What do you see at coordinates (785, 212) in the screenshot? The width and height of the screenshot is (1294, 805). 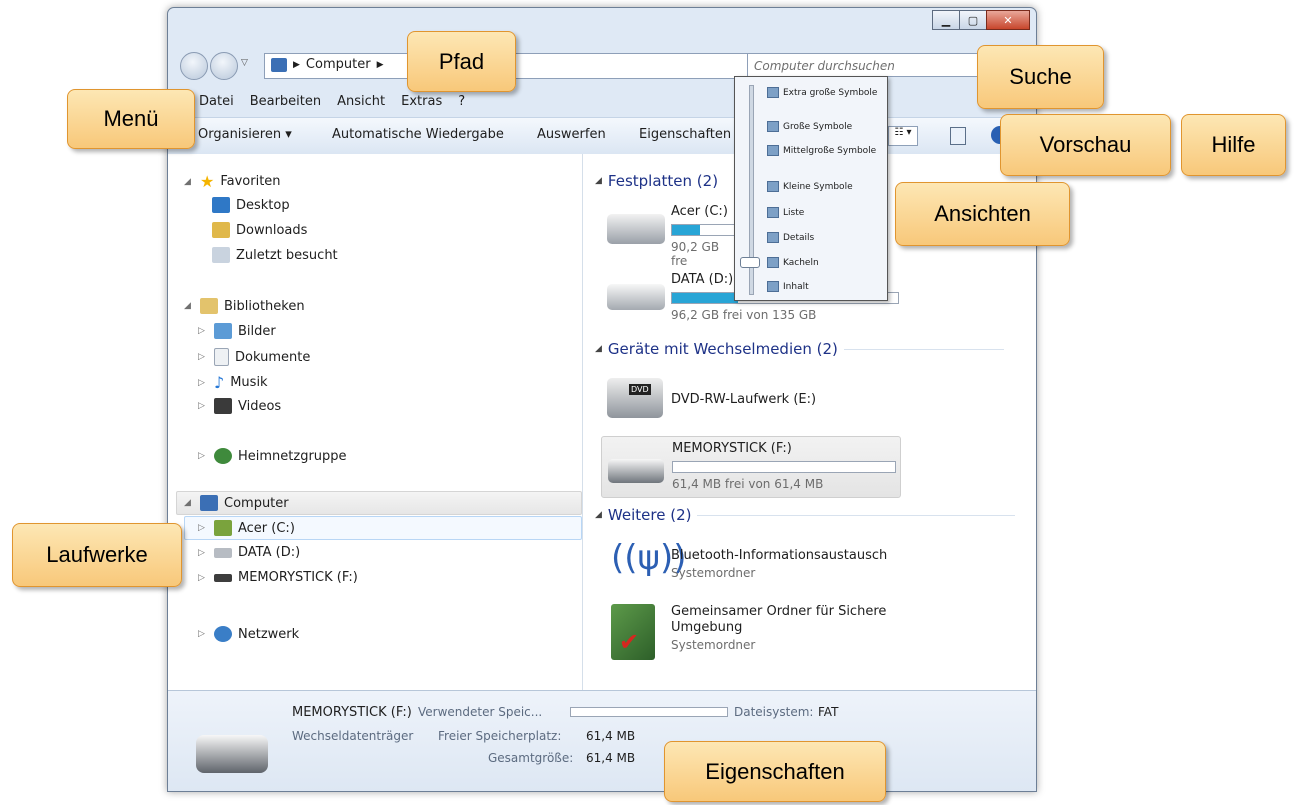 I see `view-option-list: Liste` at bounding box center [785, 212].